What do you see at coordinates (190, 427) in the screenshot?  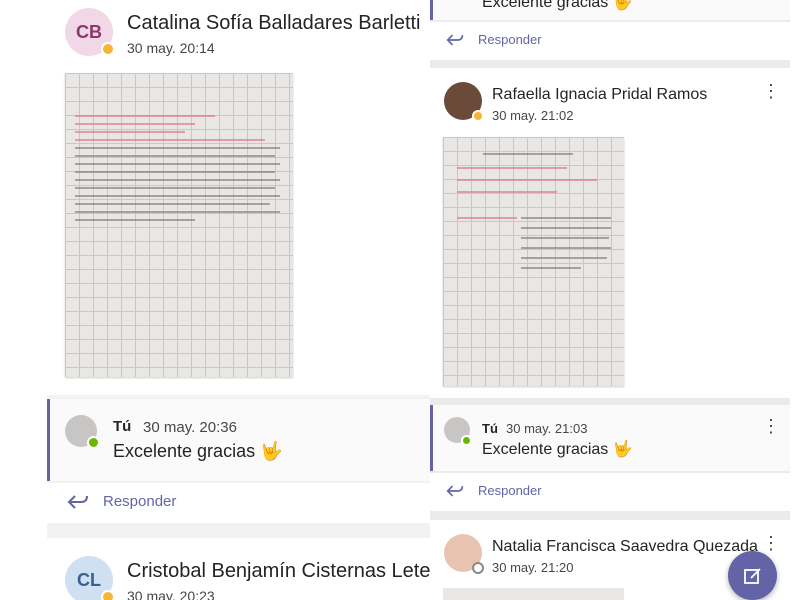 I see `reply-timestamp: 30 may. 20:36` at bounding box center [190, 427].